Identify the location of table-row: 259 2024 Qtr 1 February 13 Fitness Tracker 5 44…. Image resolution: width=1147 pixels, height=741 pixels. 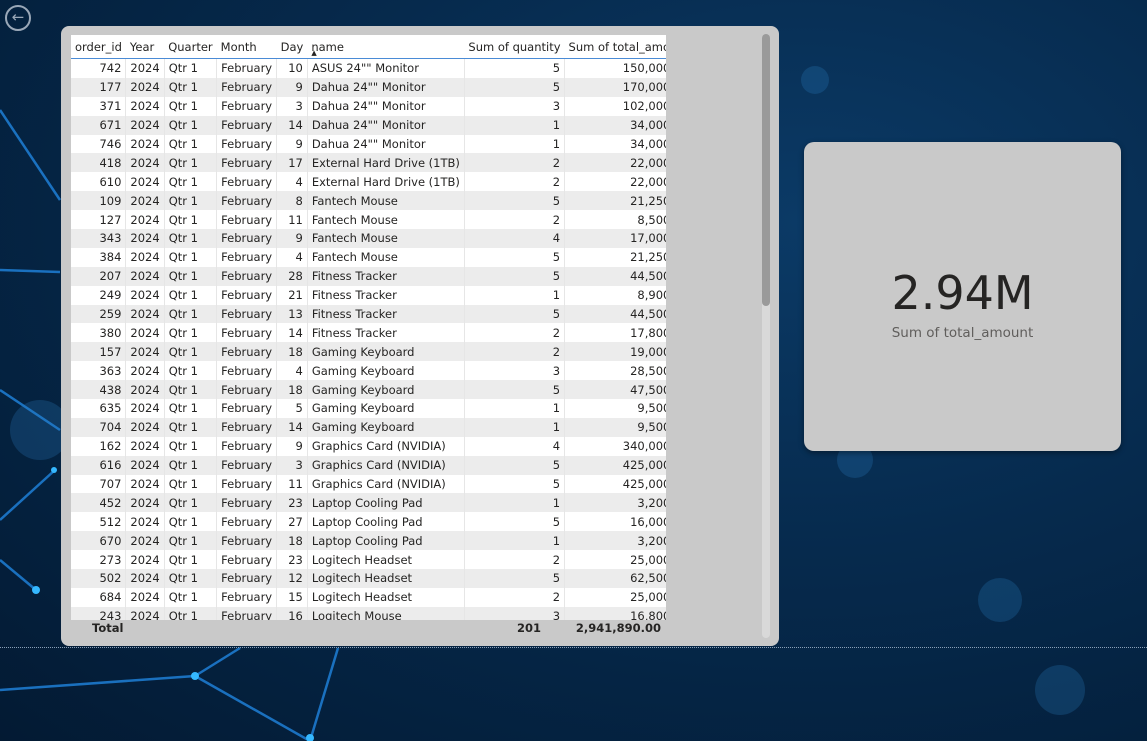
(368, 314).